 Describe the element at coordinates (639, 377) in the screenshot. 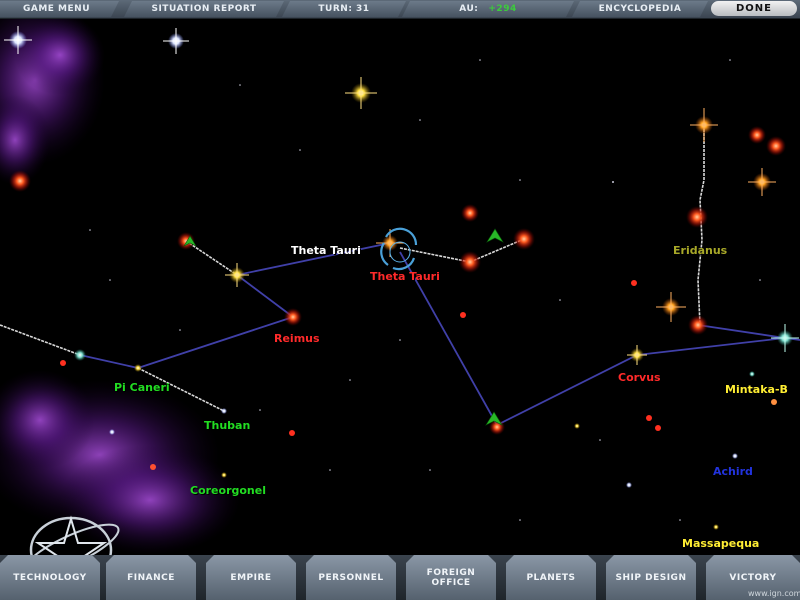

I see `system-label-corvus: Corvus` at that location.